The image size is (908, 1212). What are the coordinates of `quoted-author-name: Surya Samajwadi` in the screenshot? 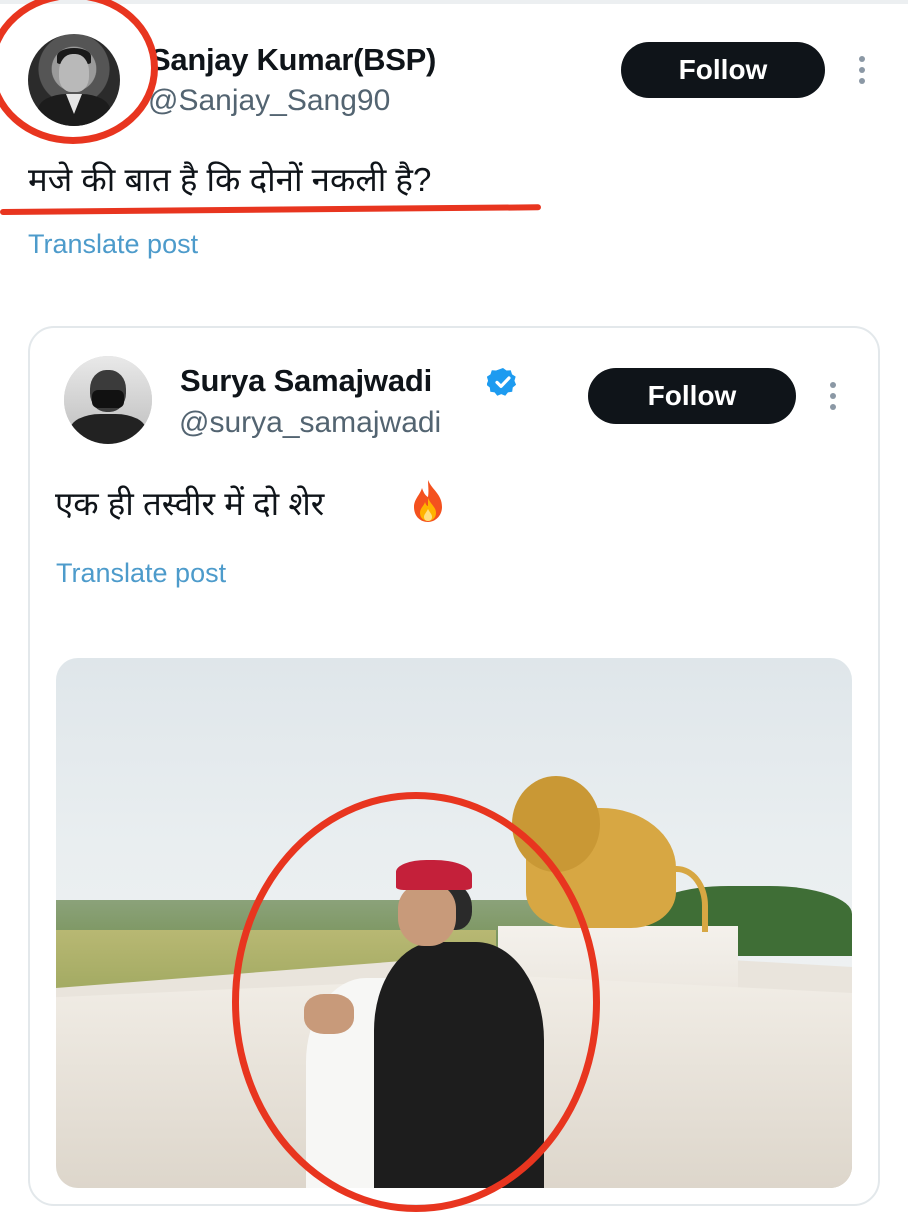 It's located at (306, 381).